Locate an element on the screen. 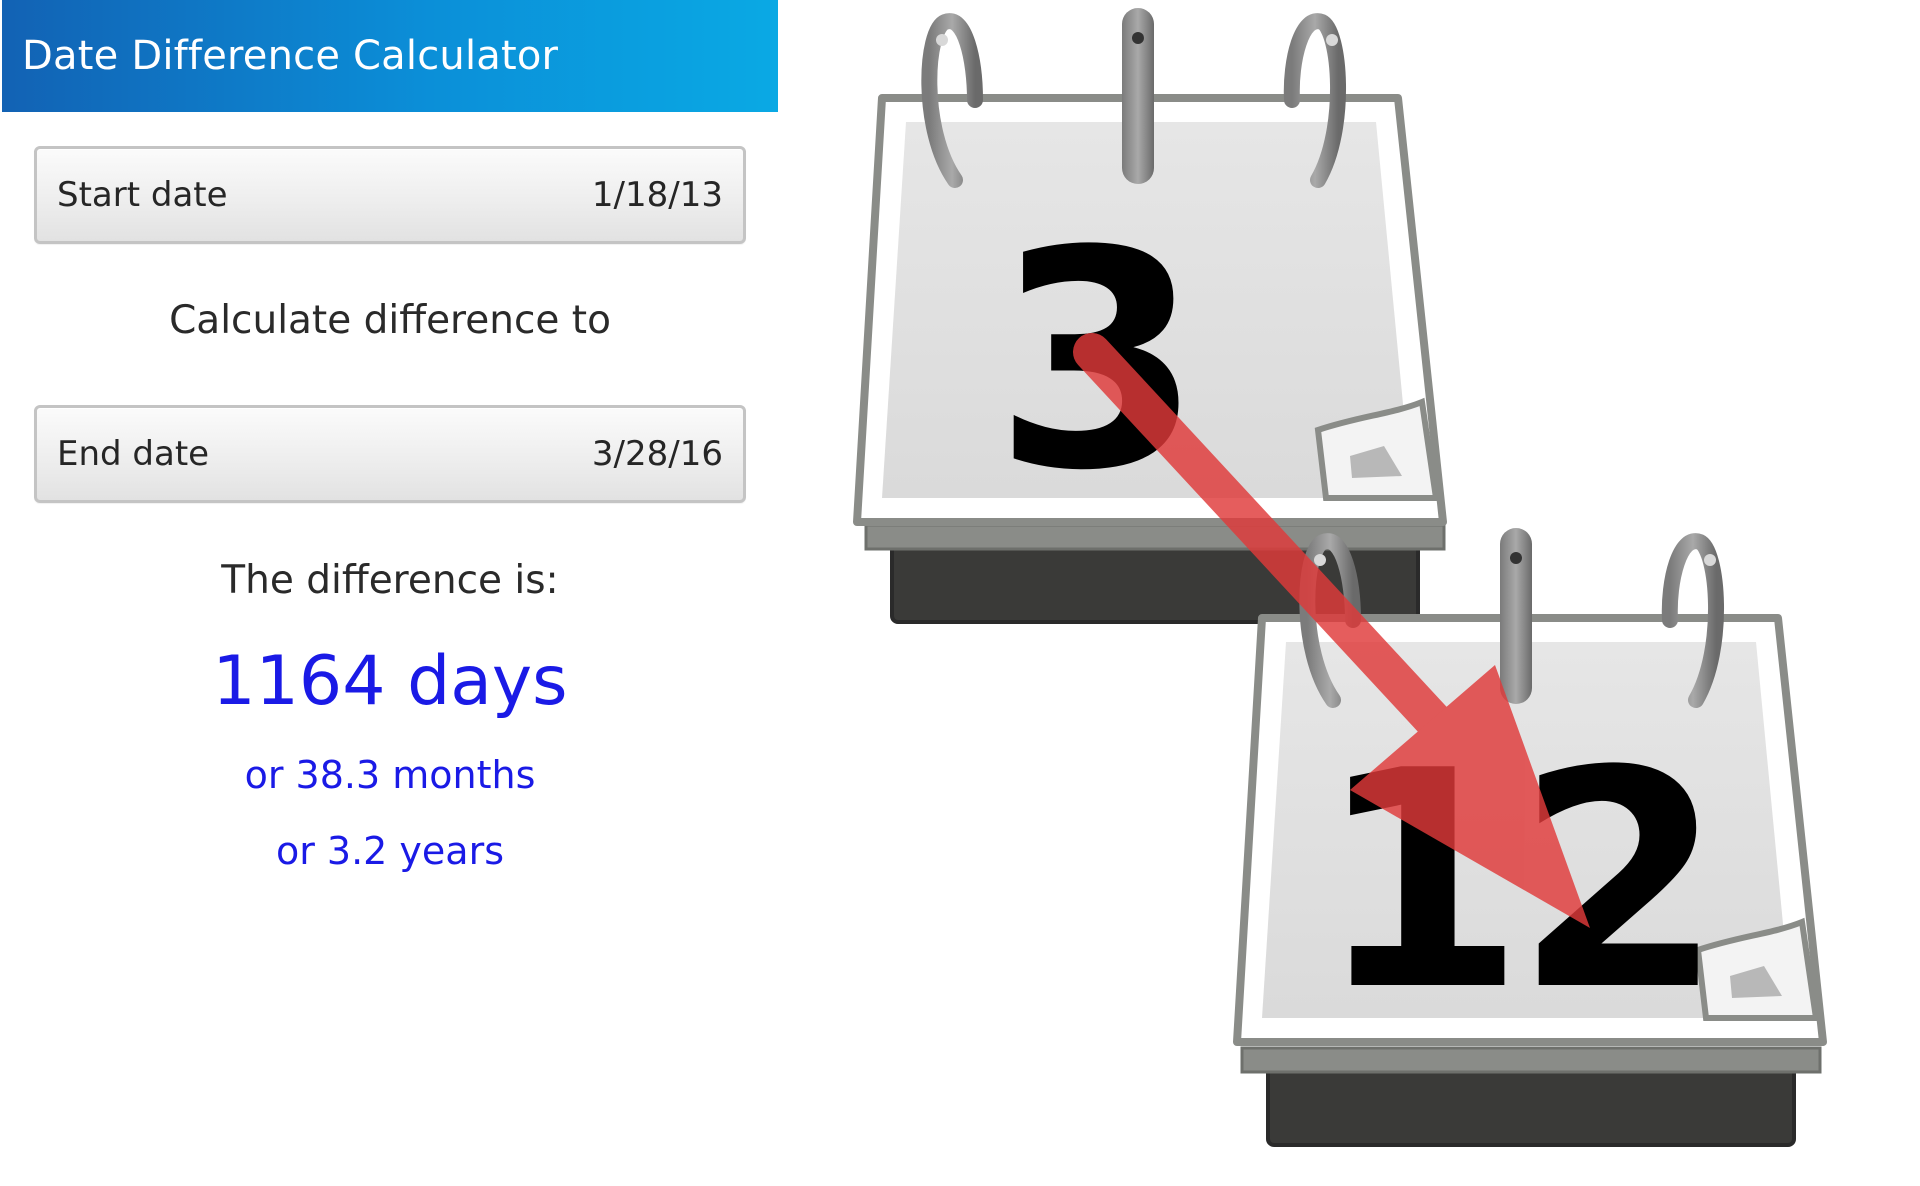 This screenshot has width=1920, height=1186. result-months: or 38.3 months is located at coordinates (390, 775).